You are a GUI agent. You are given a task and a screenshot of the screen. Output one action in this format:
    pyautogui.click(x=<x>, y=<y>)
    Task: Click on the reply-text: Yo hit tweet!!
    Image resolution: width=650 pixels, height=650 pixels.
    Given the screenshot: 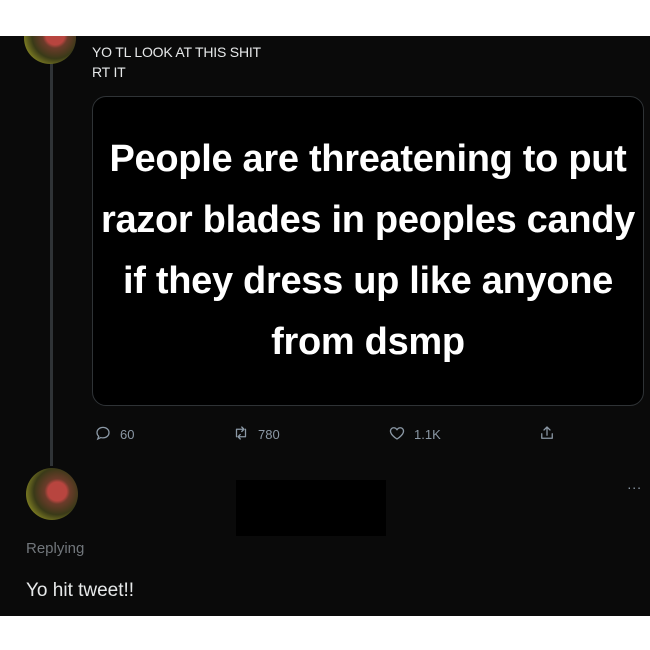 What is the action you would take?
    pyautogui.click(x=80, y=590)
    